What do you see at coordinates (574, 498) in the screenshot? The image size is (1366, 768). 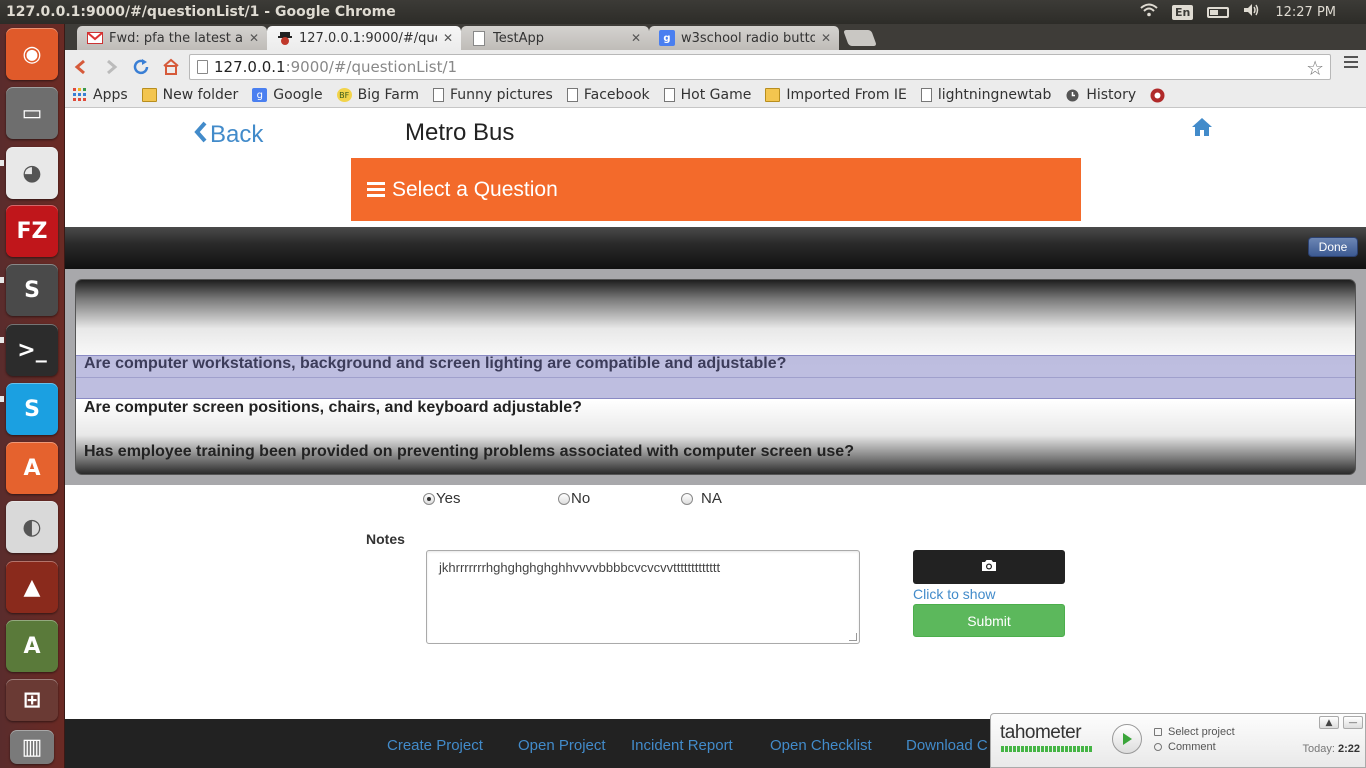 I see `answer-no: No` at bounding box center [574, 498].